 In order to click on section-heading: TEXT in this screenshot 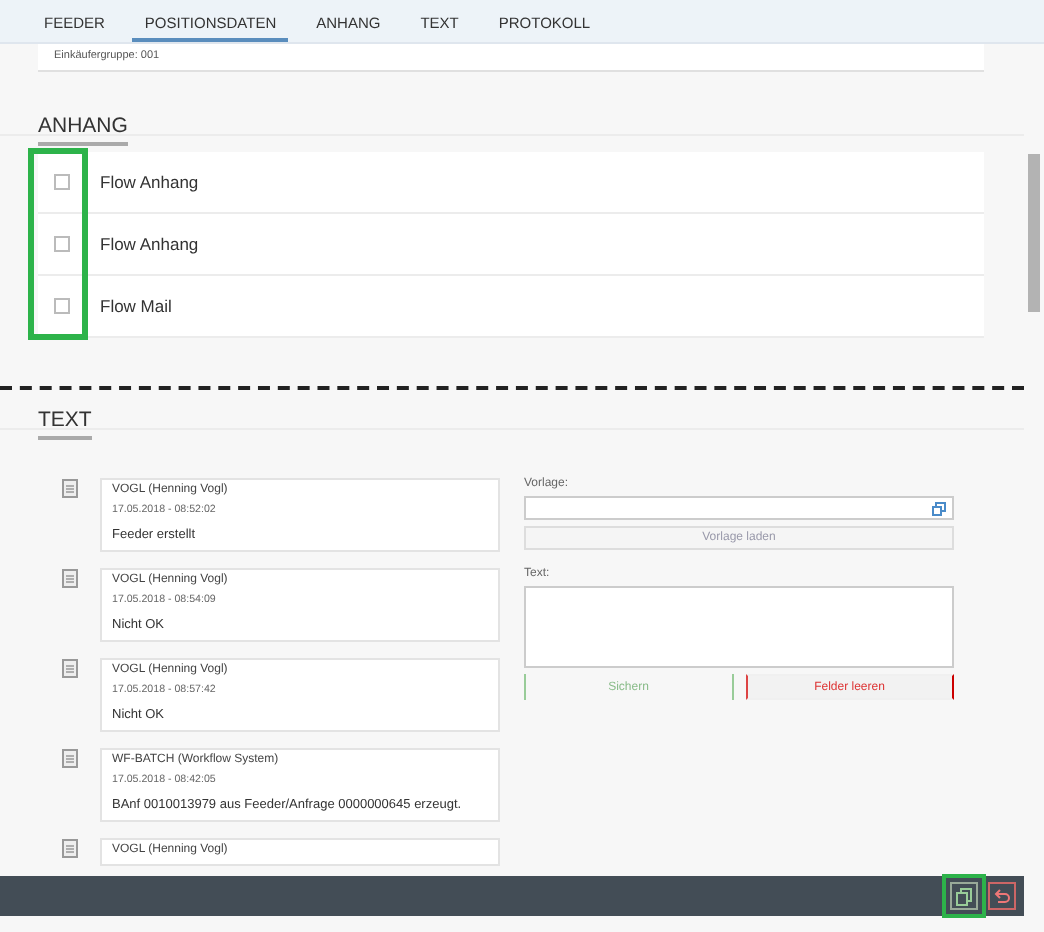, I will do `click(65, 424)`.